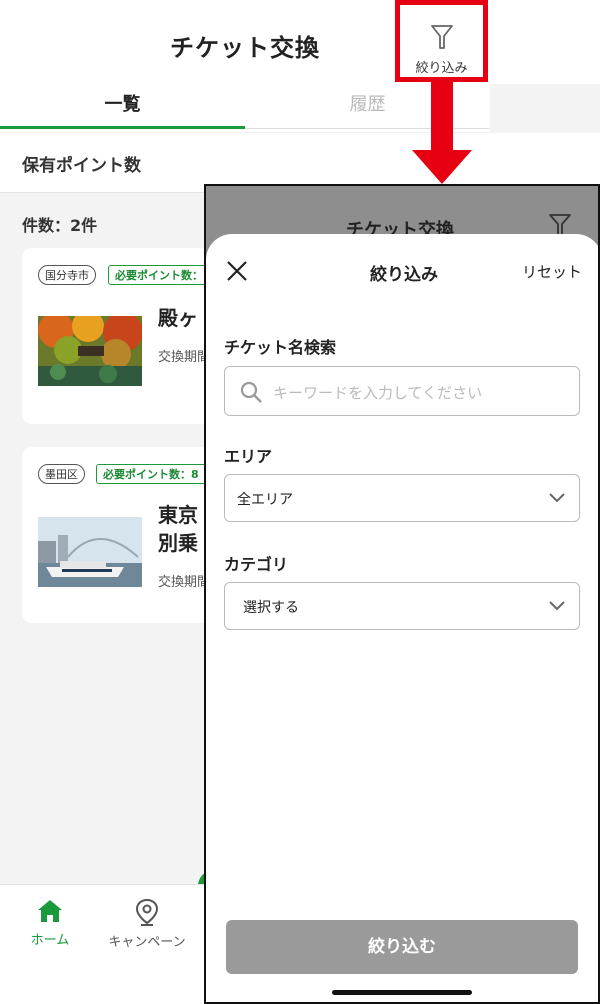  Describe the element at coordinates (552, 271) in the screenshot. I see `reset-button: リセット` at that location.